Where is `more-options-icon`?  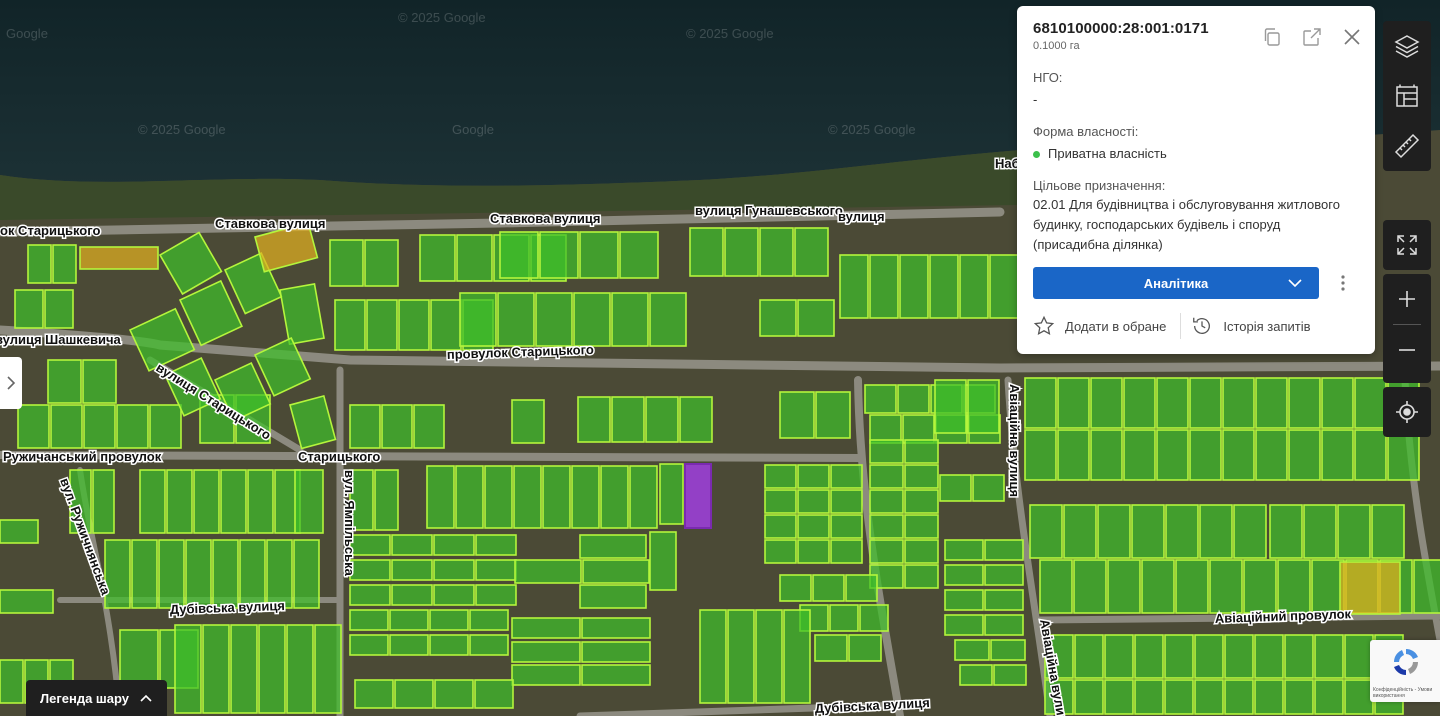 more-options-icon is located at coordinates (1343, 283).